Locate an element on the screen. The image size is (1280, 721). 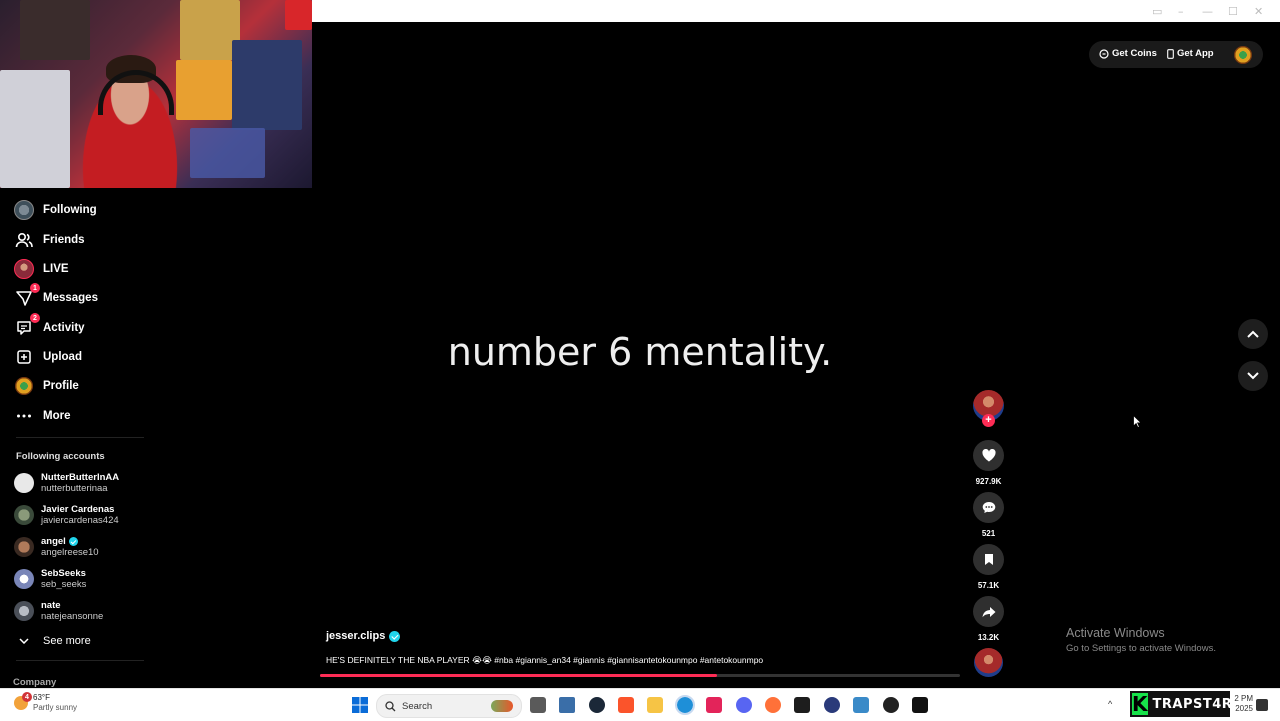
weather-widget: 4 63°F Partly sunny is located at coordinates (45, 702).